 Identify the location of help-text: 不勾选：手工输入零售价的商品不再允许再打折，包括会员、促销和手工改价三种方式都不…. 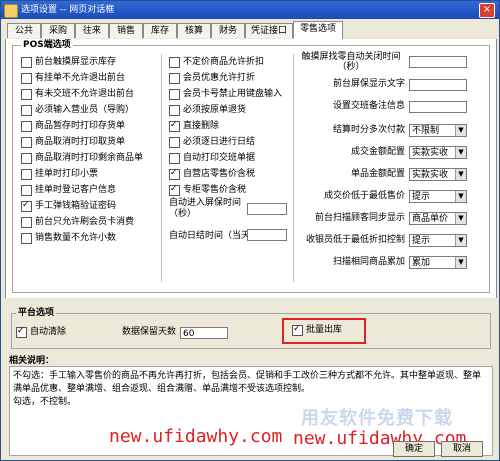
(247, 382).